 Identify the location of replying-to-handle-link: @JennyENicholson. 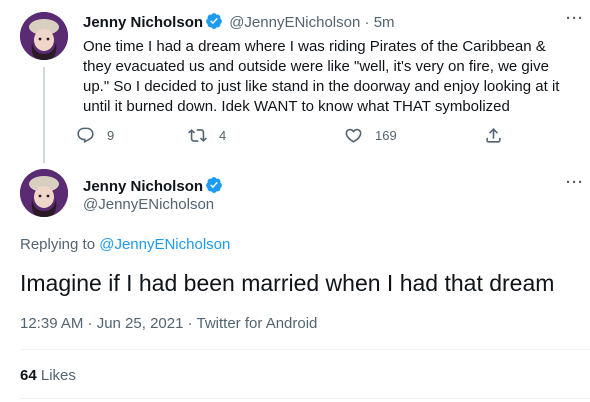
(164, 244).